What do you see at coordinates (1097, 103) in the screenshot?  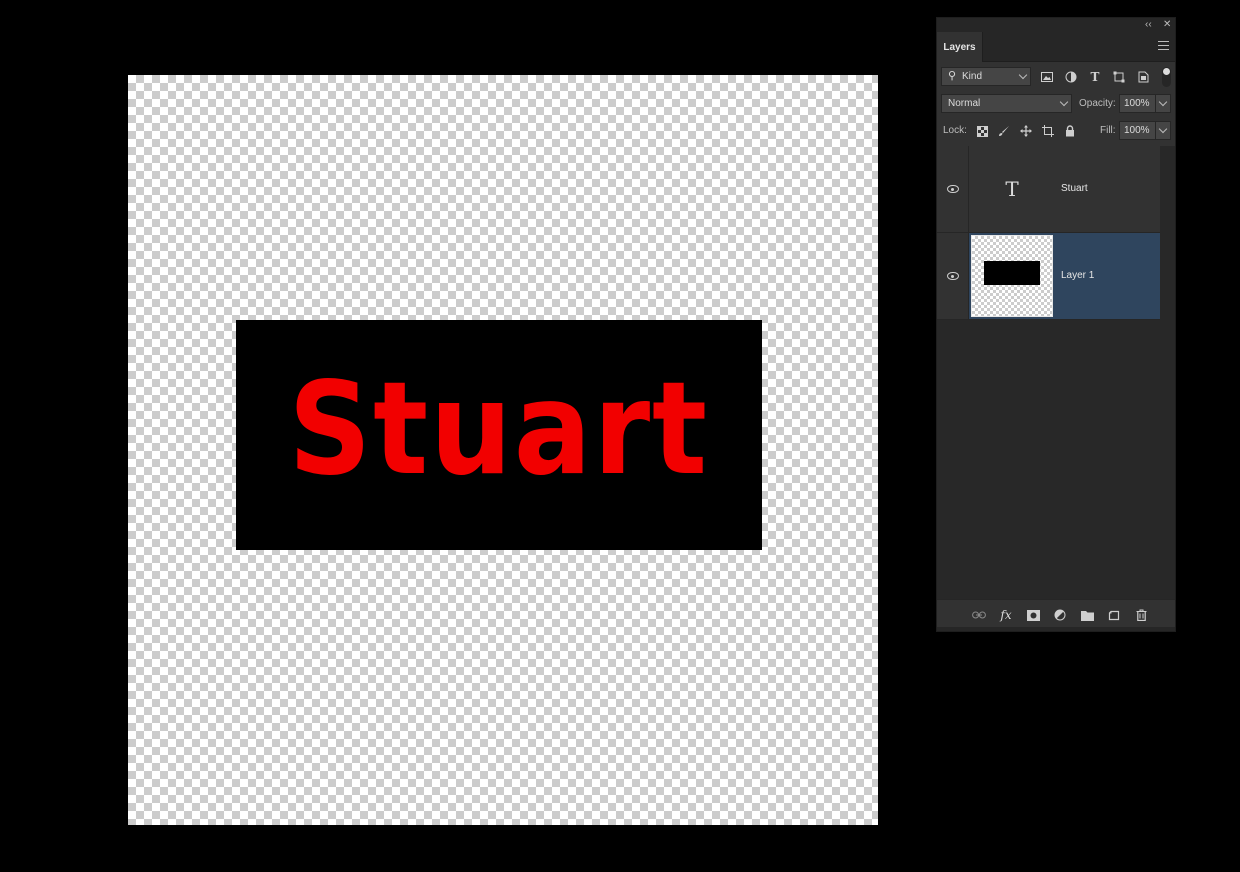 I see `opacity-label: Opacity:` at bounding box center [1097, 103].